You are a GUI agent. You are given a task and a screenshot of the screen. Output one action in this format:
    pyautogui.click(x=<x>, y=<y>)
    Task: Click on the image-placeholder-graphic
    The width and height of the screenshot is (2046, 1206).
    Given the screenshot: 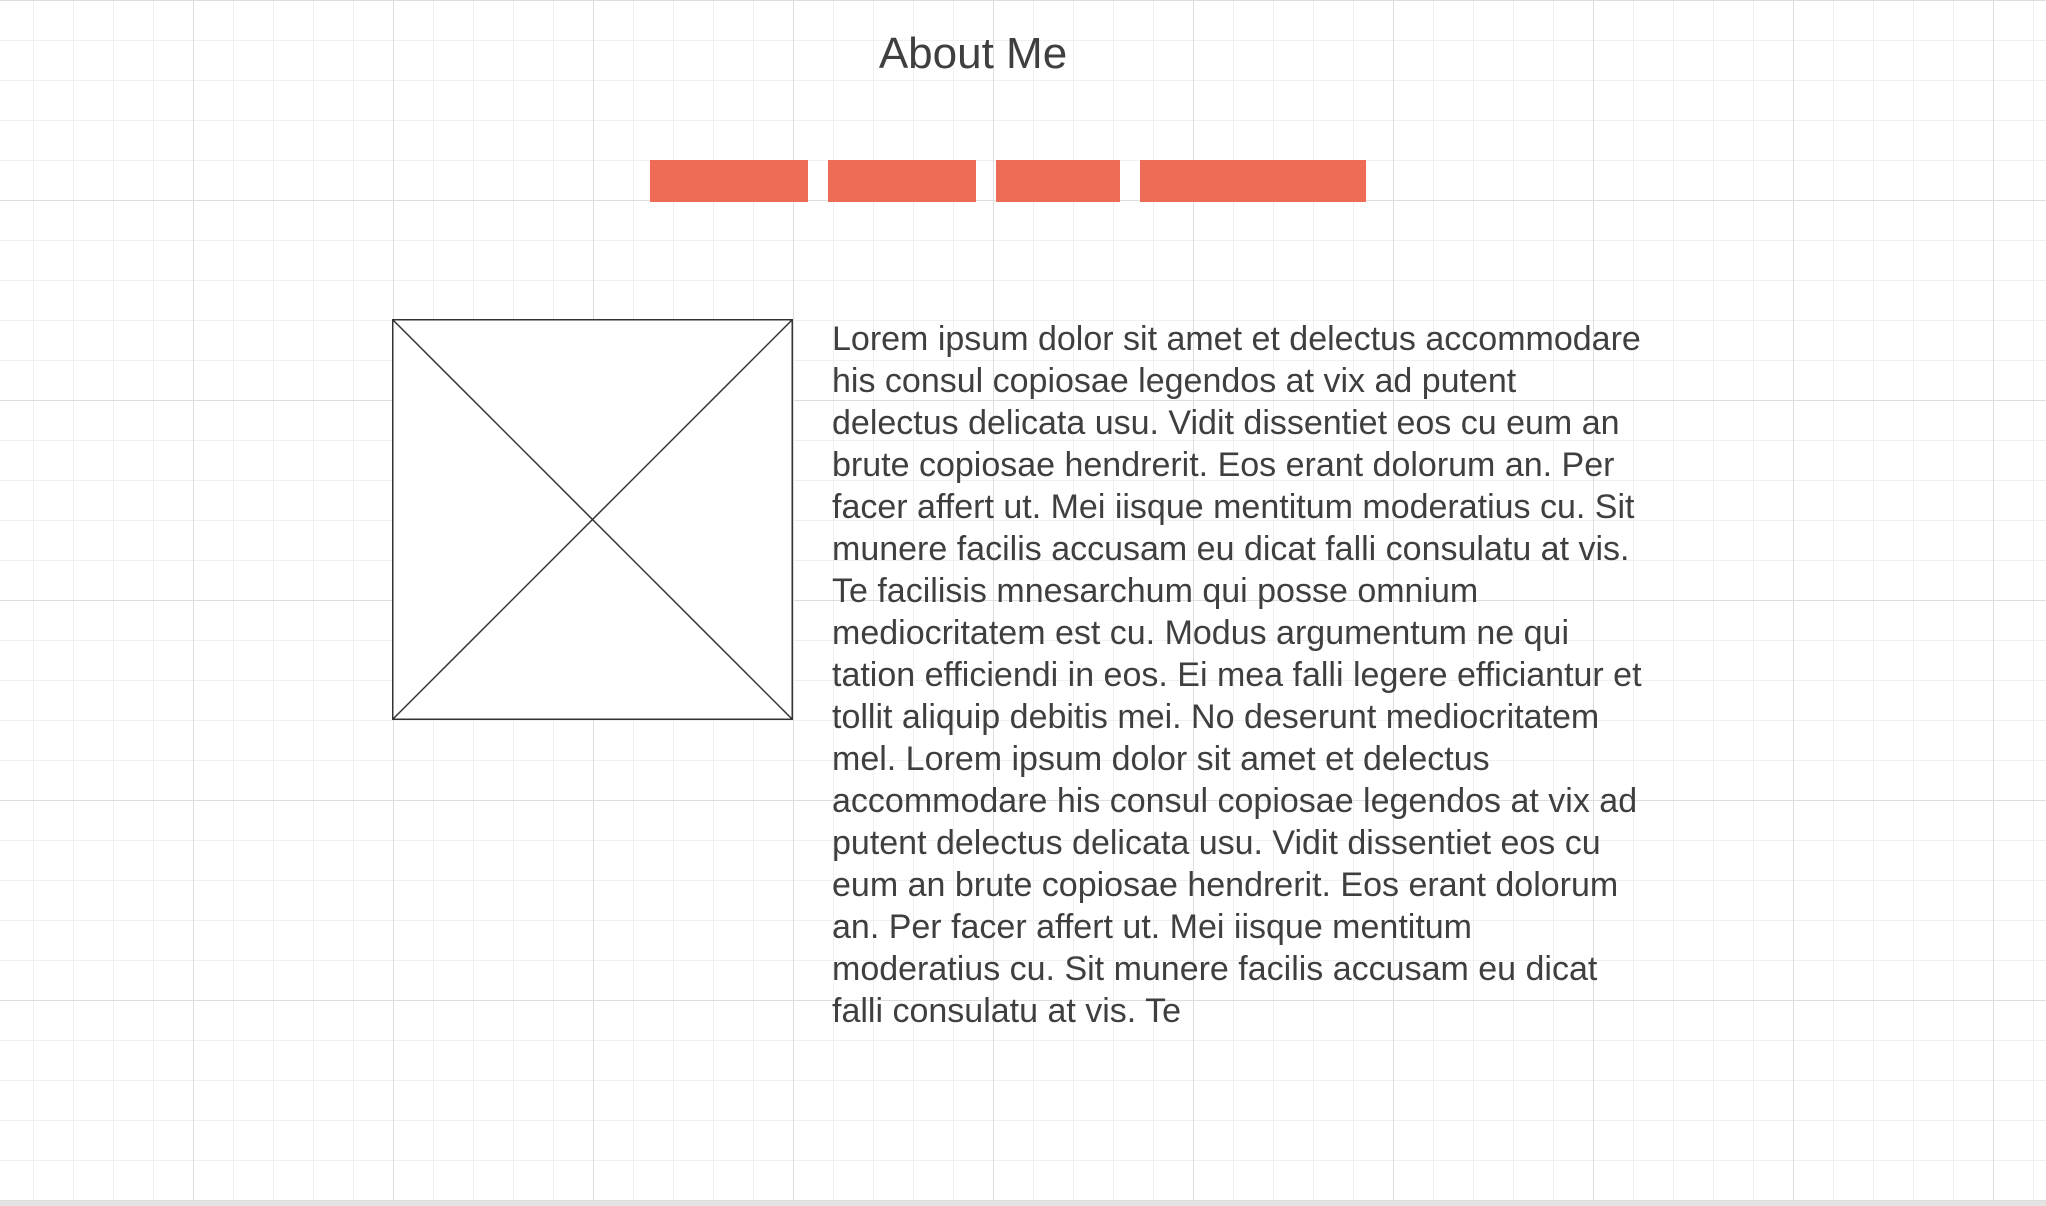 What is the action you would take?
    pyautogui.click(x=592, y=519)
    